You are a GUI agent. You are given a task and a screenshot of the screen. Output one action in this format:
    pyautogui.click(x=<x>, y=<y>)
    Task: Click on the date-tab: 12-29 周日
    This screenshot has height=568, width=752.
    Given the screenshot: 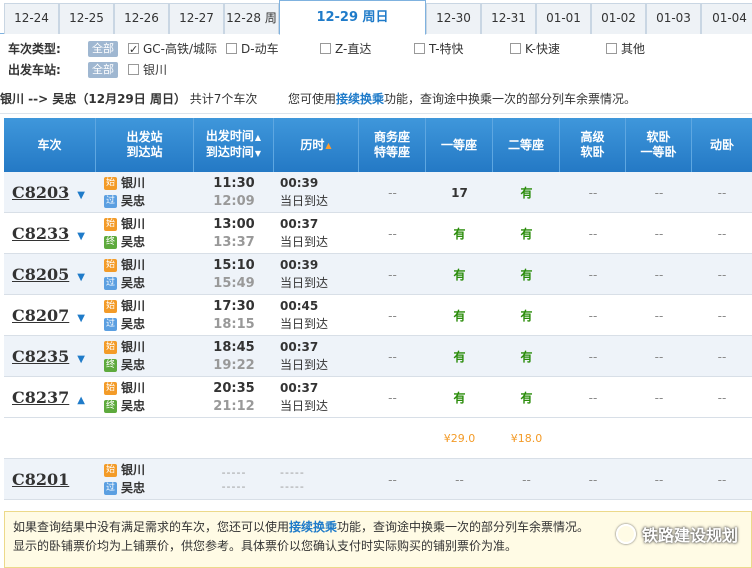 What is the action you would take?
    pyautogui.click(x=352, y=17)
    